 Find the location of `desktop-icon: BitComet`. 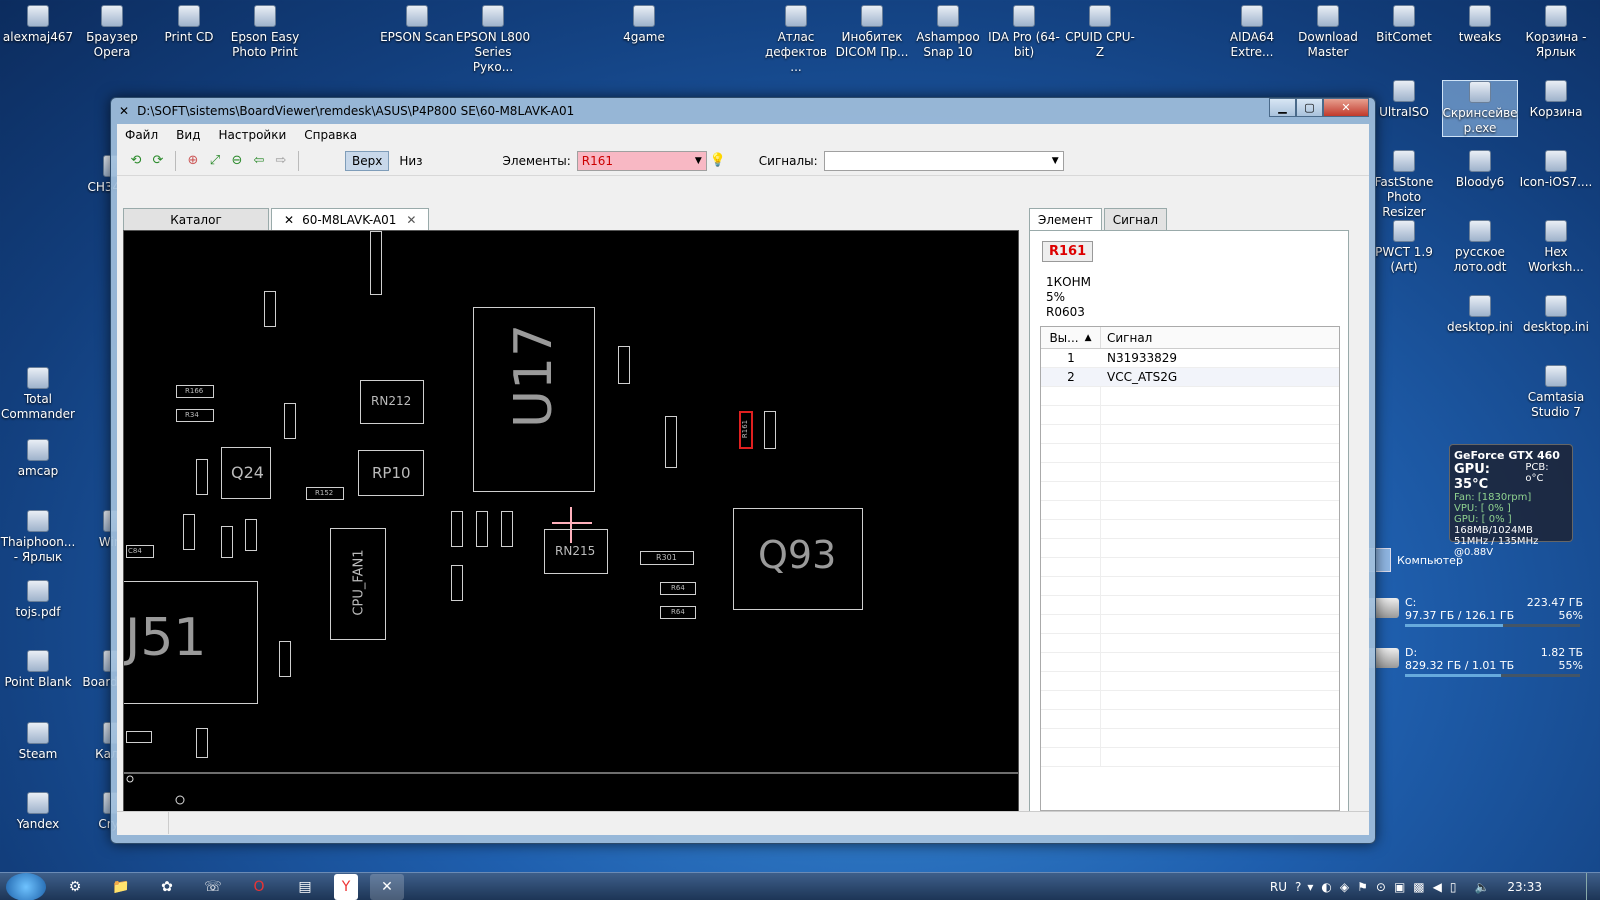

desktop-icon: BitComet is located at coordinates (1404, 25).